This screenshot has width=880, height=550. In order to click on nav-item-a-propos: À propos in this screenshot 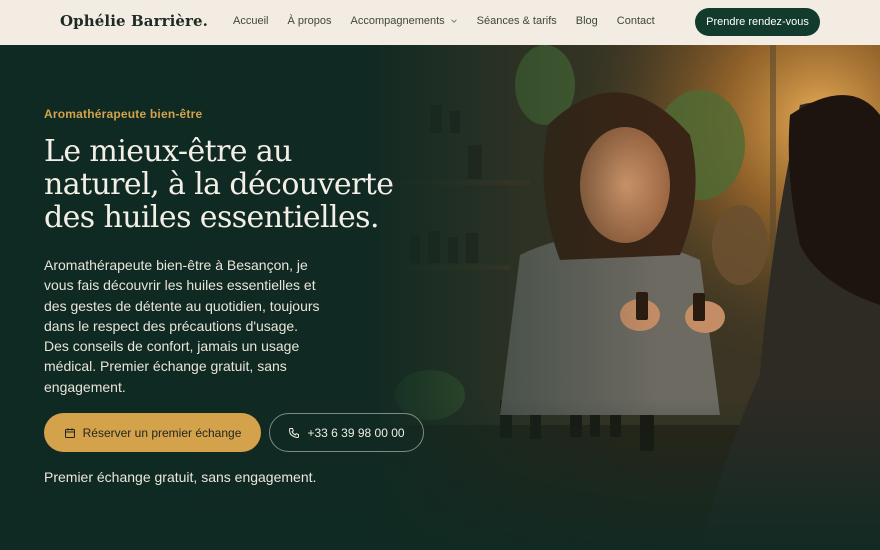, I will do `click(309, 21)`.